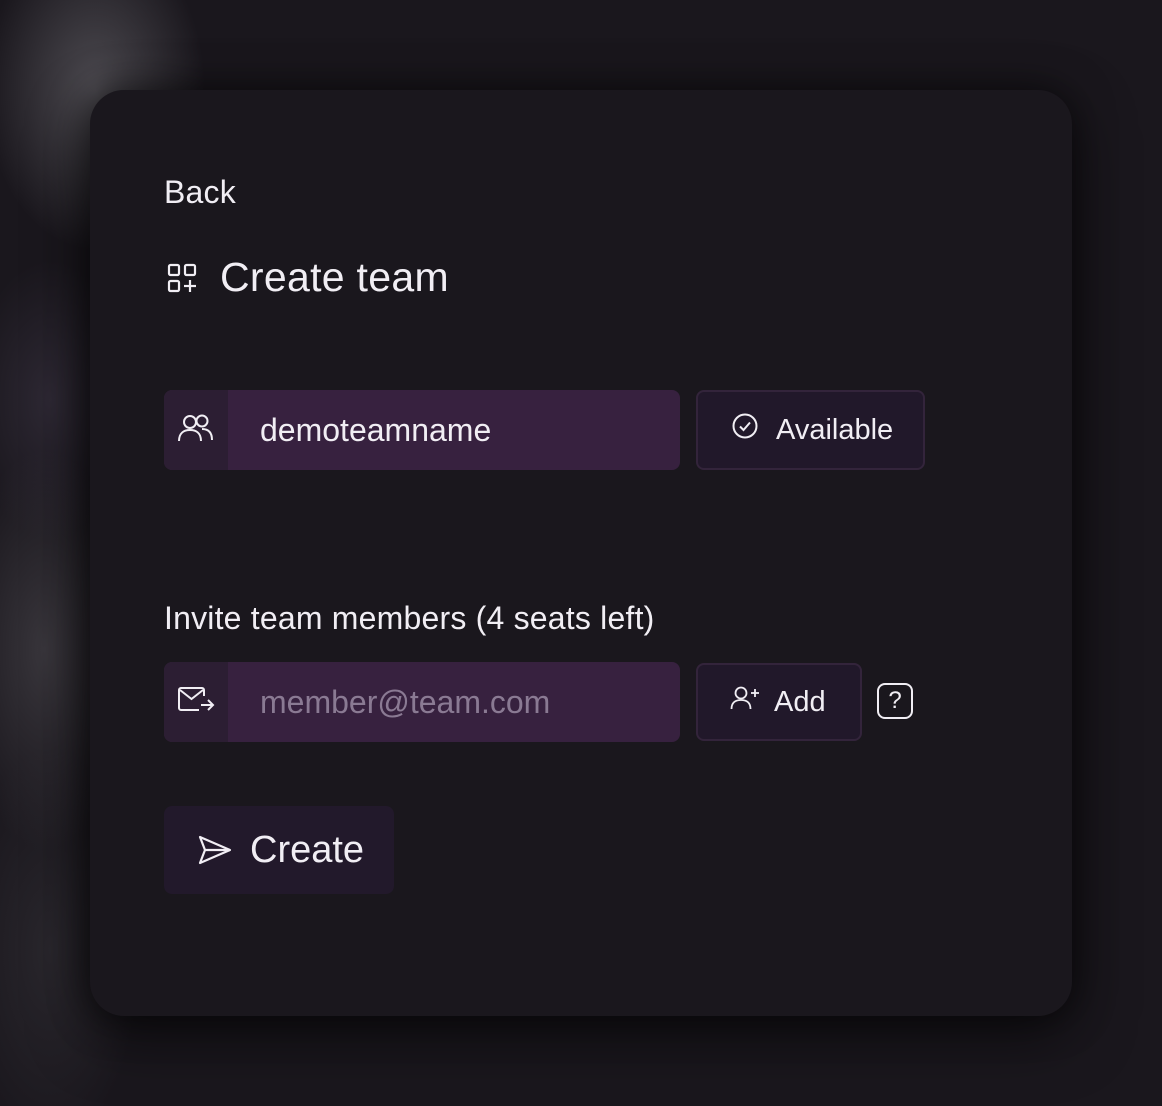 Image resolution: width=1162 pixels, height=1106 pixels. I want to click on page-header: Create team, so click(307, 277).